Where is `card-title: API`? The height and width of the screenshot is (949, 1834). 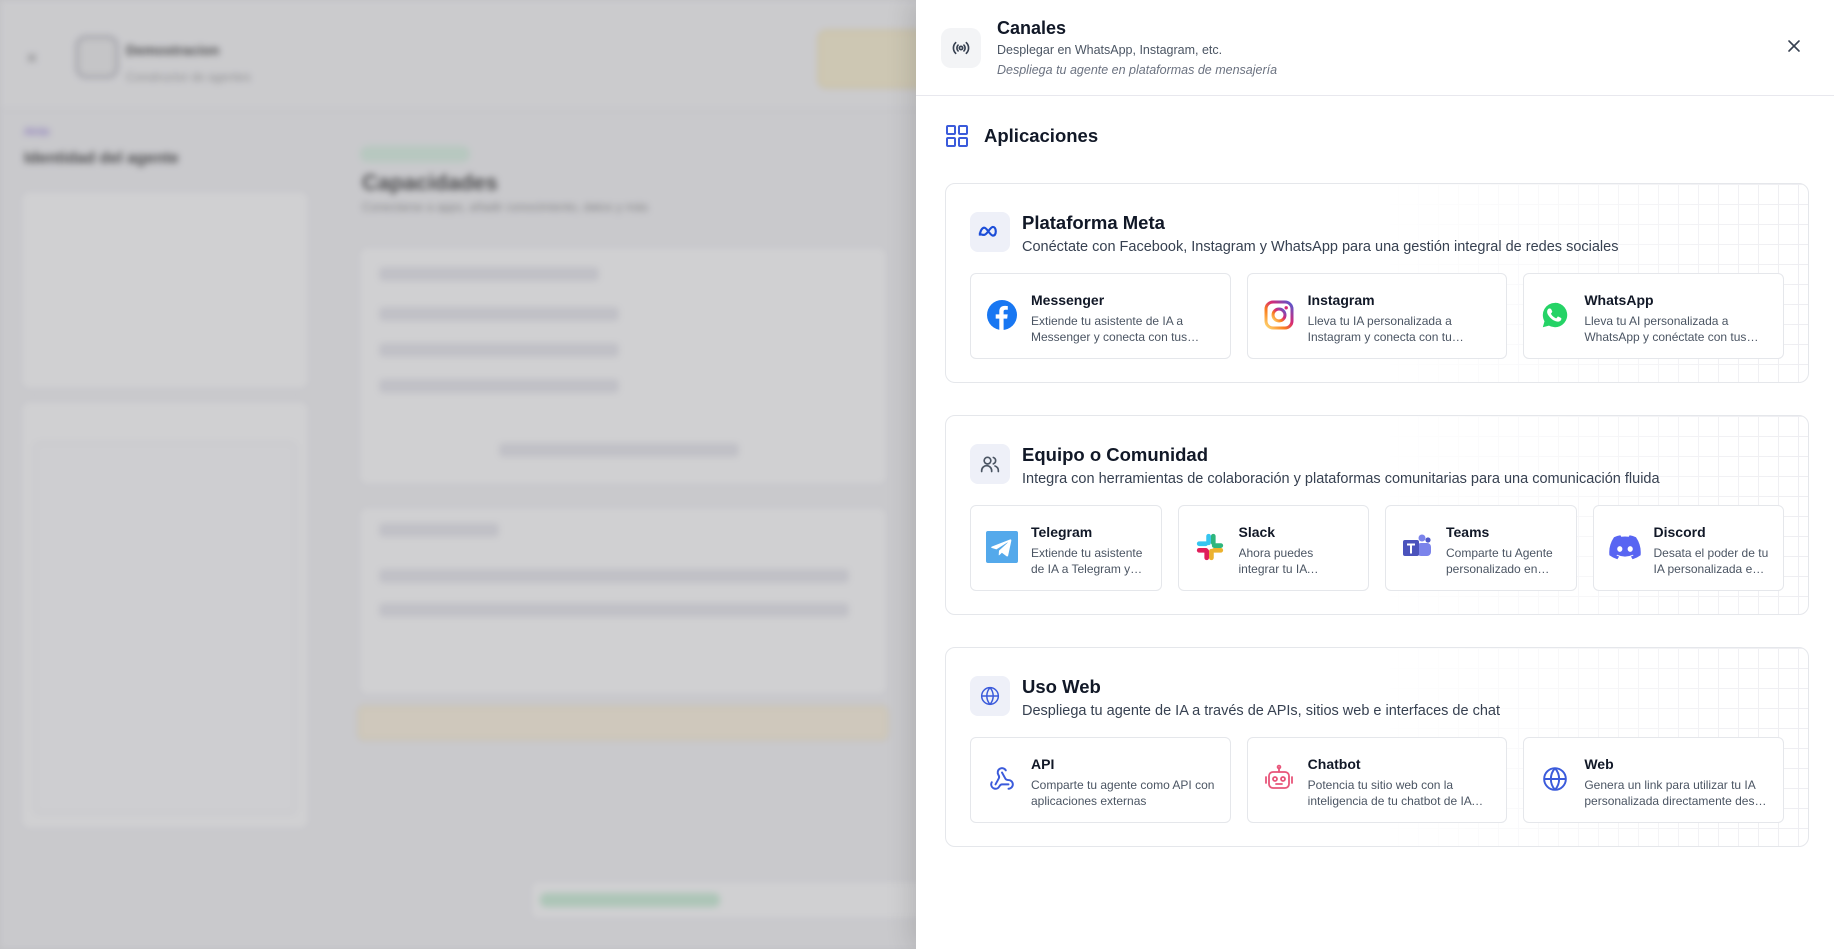 card-title: API is located at coordinates (1043, 764).